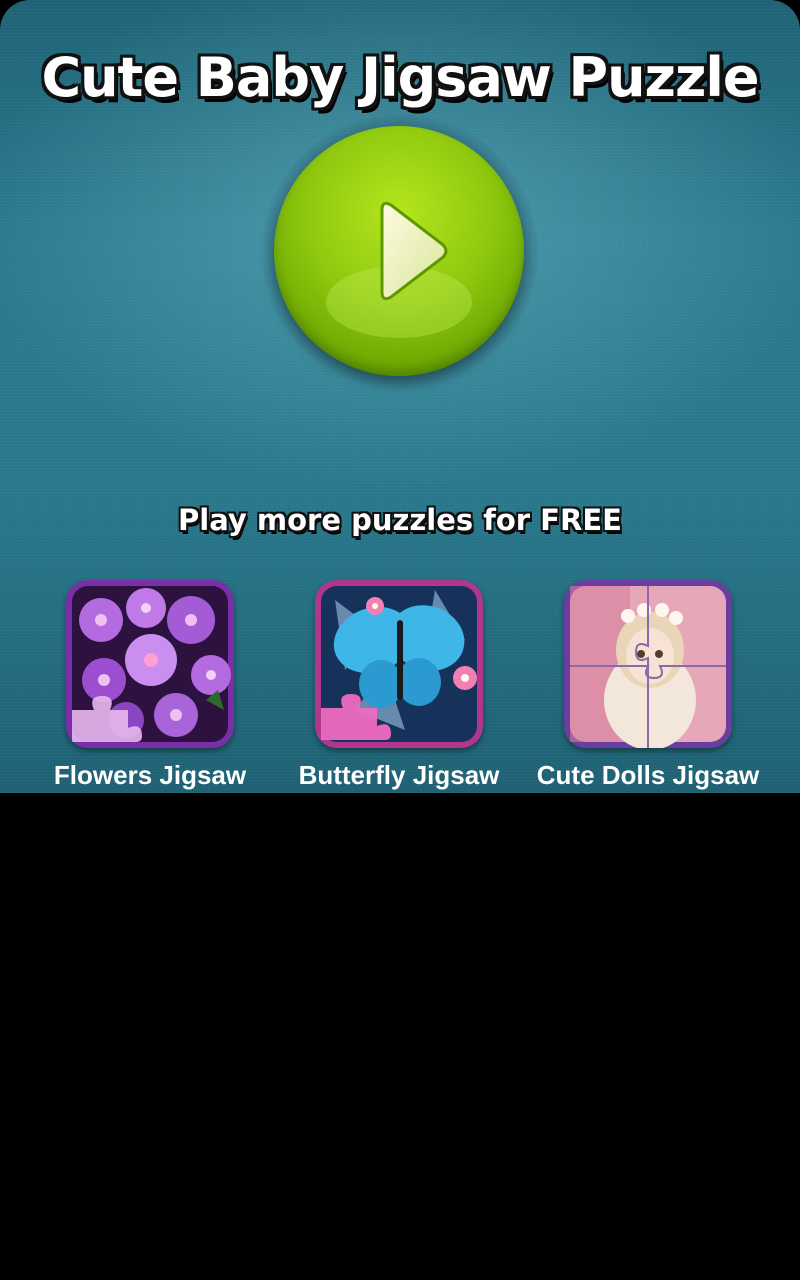 The width and height of the screenshot is (800, 1280). What do you see at coordinates (414, 251) in the screenshot?
I see `play-icon` at bounding box center [414, 251].